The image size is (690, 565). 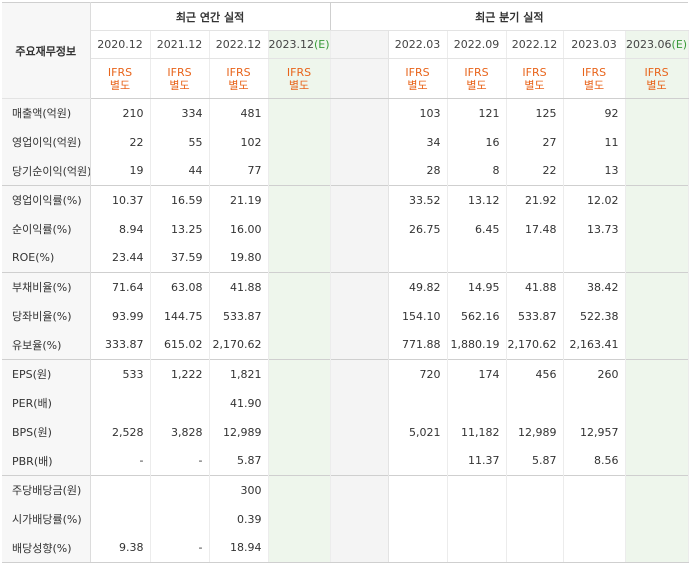 What do you see at coordinates (46, 461) in the screenshot?
I see `row-label: PBR(배)` at bounding box center [46, 461].